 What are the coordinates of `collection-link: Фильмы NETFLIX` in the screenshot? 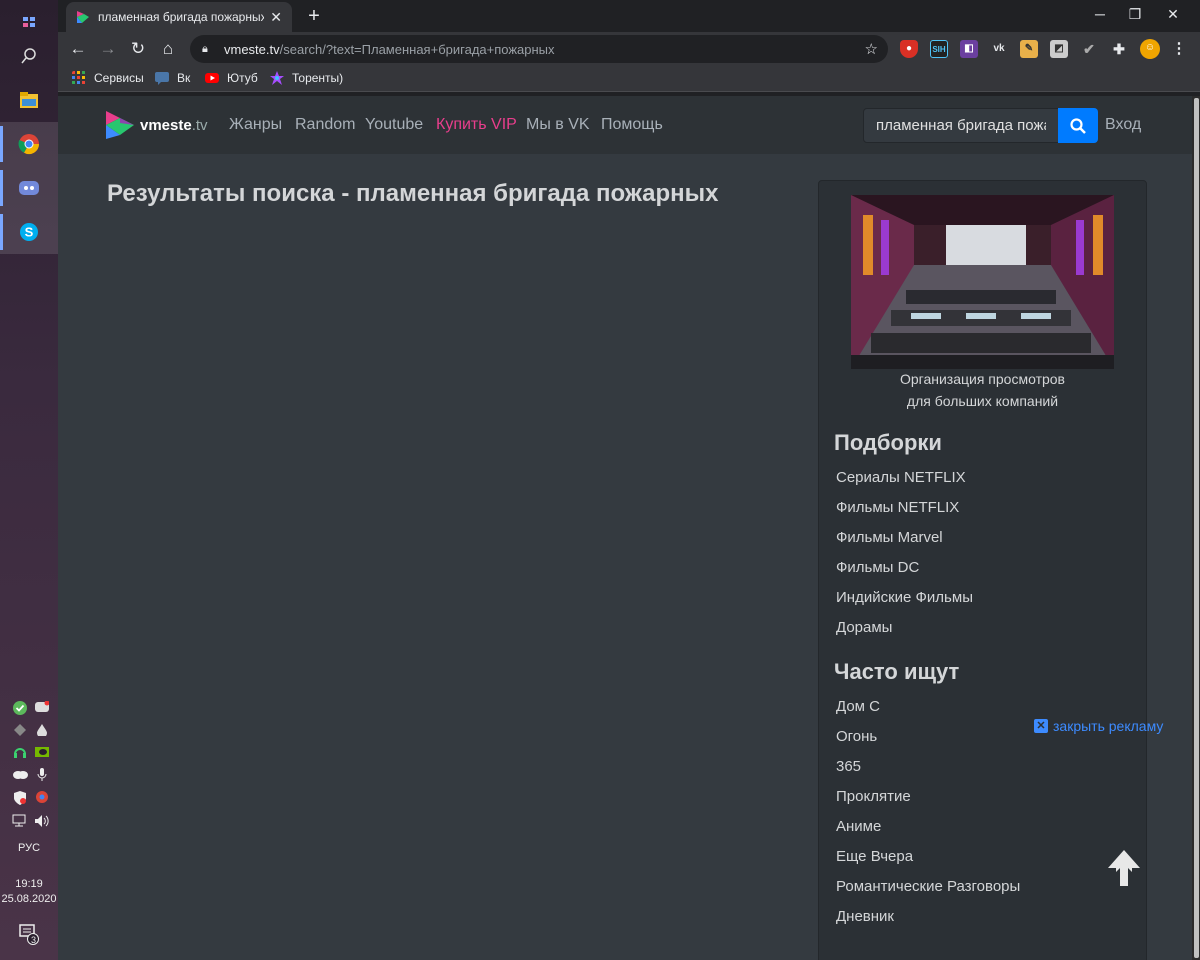 It's located at (897, 507).